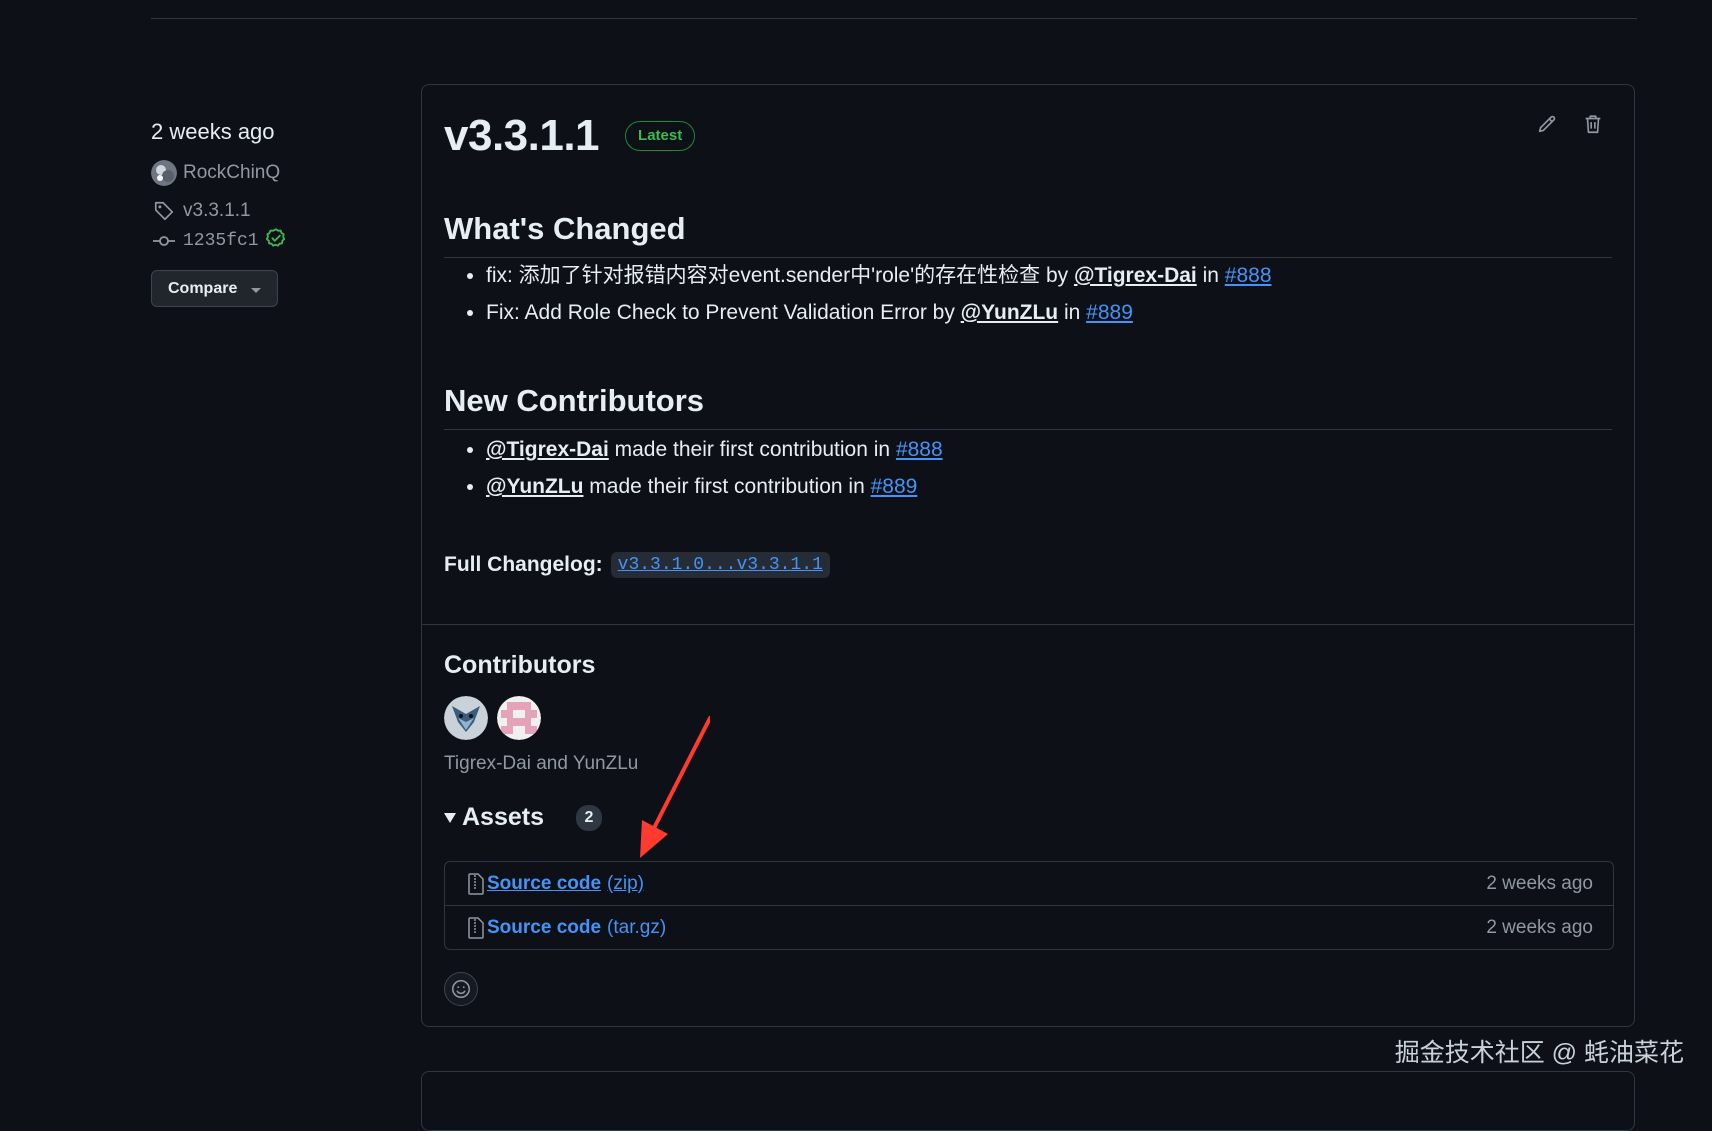 The width and height of the screenshot is (1712, 1131). What do you see at coordinates (1028, 624) in the screenshot?
I see `card-divider` at bounding box center [1028, 624].